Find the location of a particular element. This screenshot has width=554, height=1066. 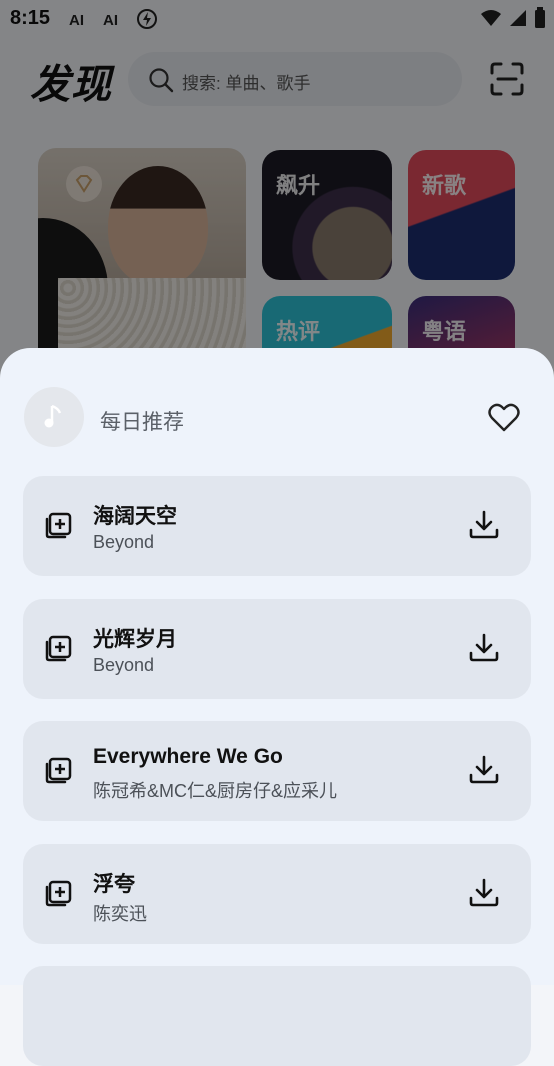

song-row: 海阔天空 Beyond is located at coordinates (277, 526).